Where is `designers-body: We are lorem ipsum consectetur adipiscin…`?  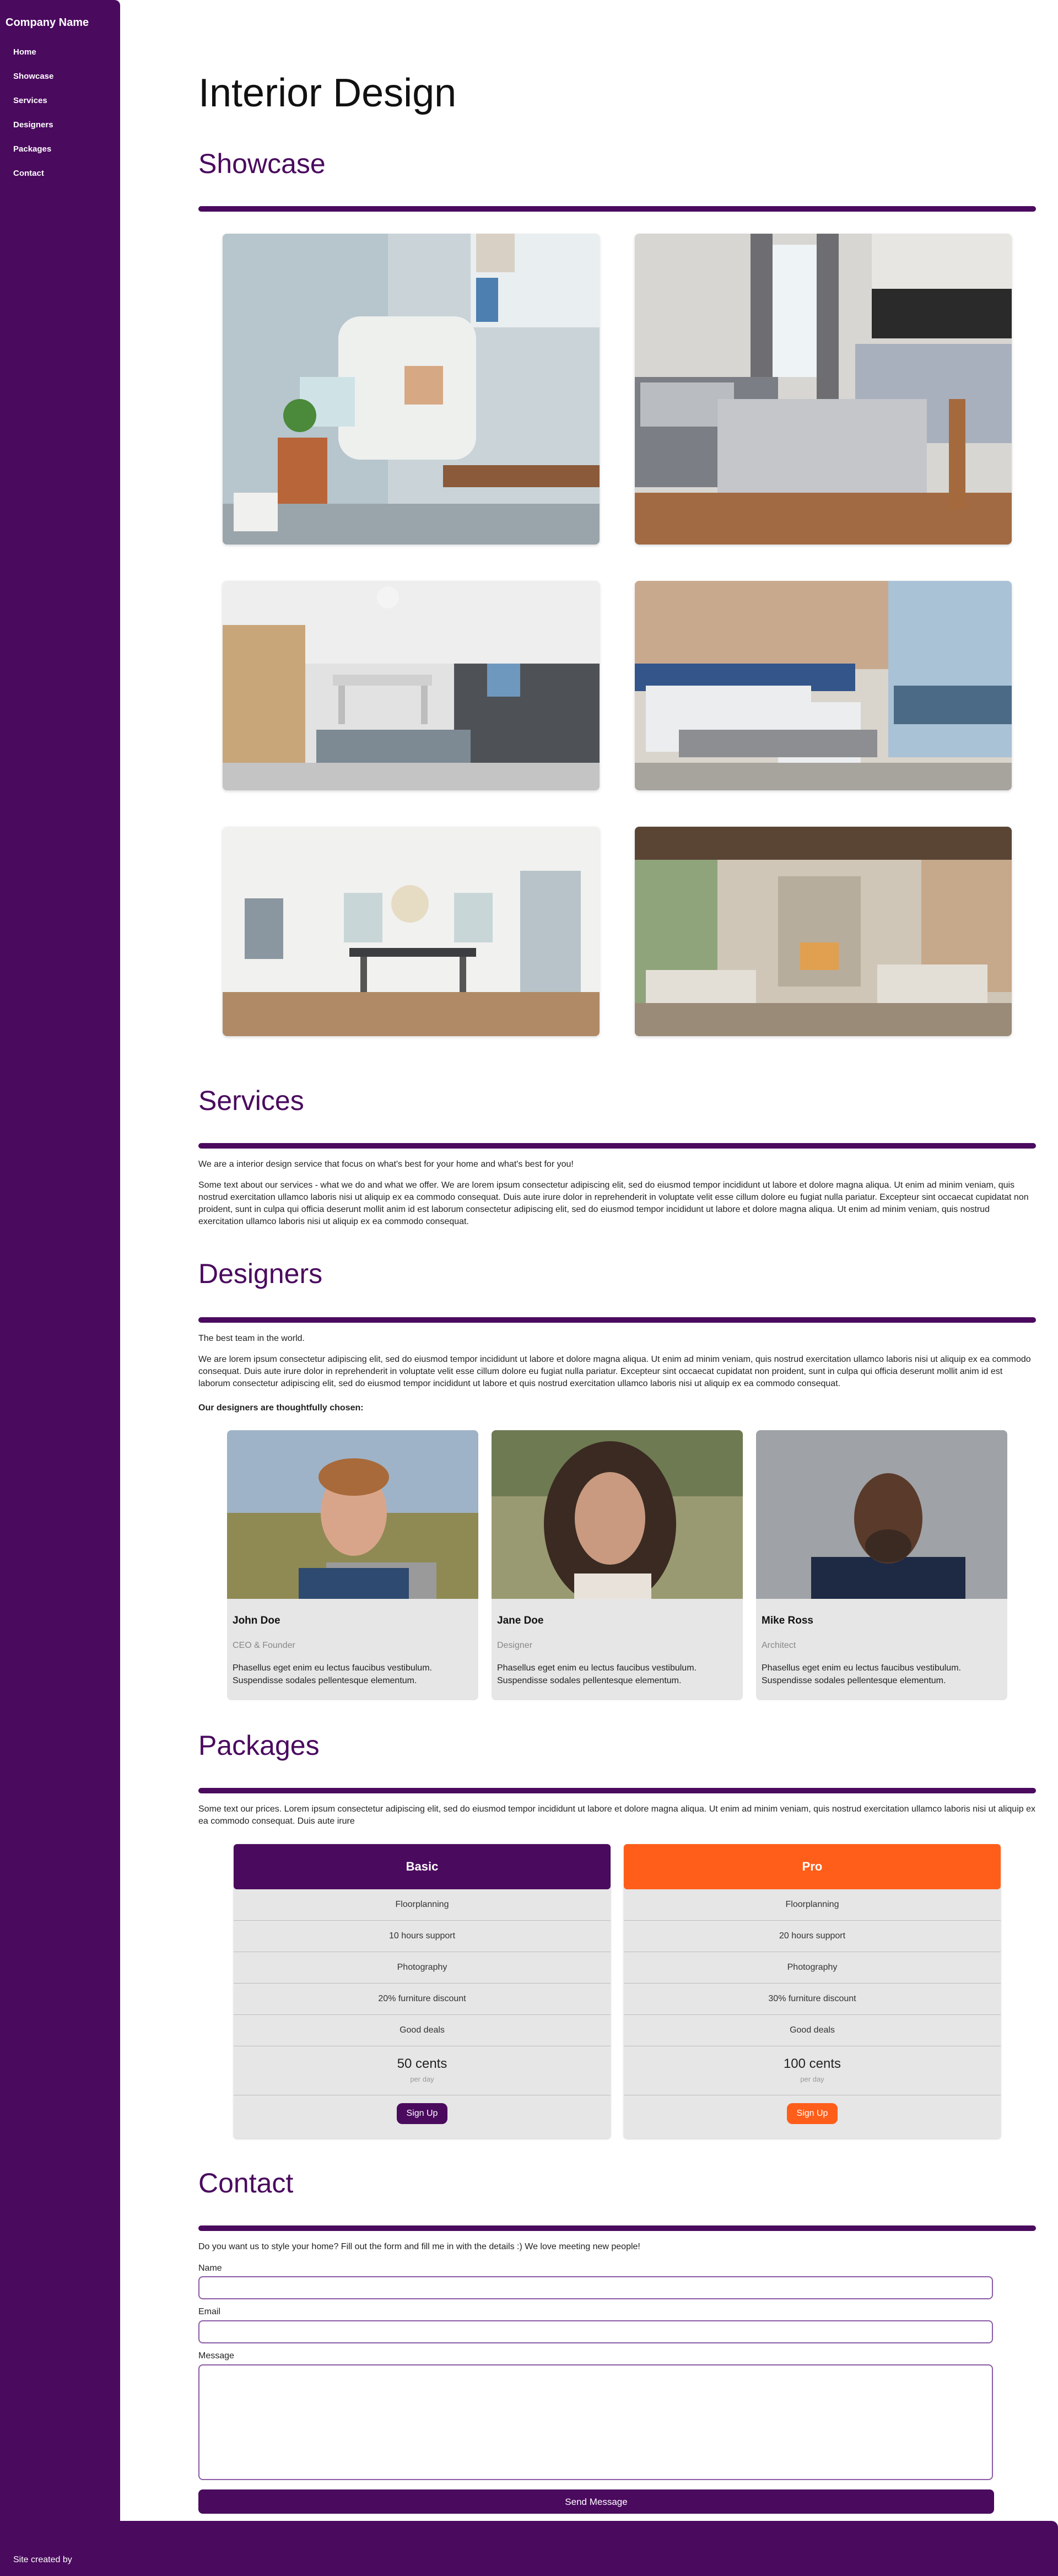 designers-body: We are lorem ipsum consectetur adipiscin… is located at coordinates (614, 1372).